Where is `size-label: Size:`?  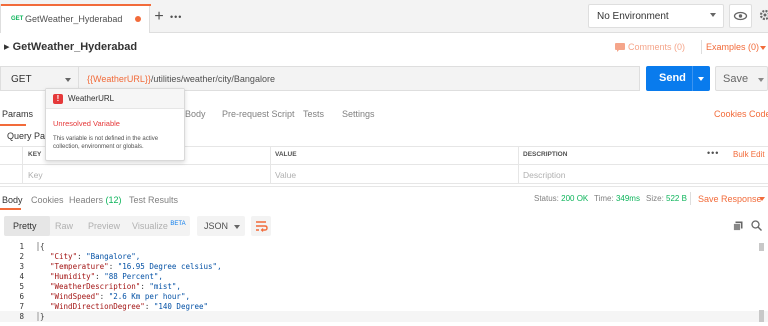 size-label: Size: is located at coordinates (655, 198).